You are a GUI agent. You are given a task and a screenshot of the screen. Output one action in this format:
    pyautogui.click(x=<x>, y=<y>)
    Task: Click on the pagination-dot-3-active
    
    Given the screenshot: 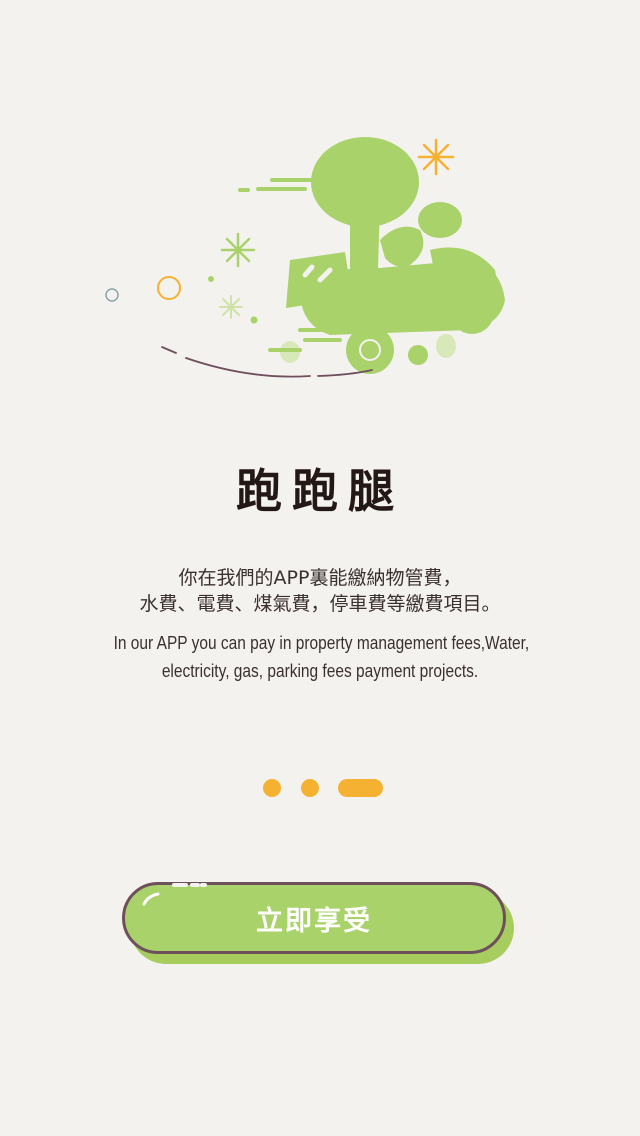 What is the action you would take?
    pyautogui.click(x=360, y=788)
    